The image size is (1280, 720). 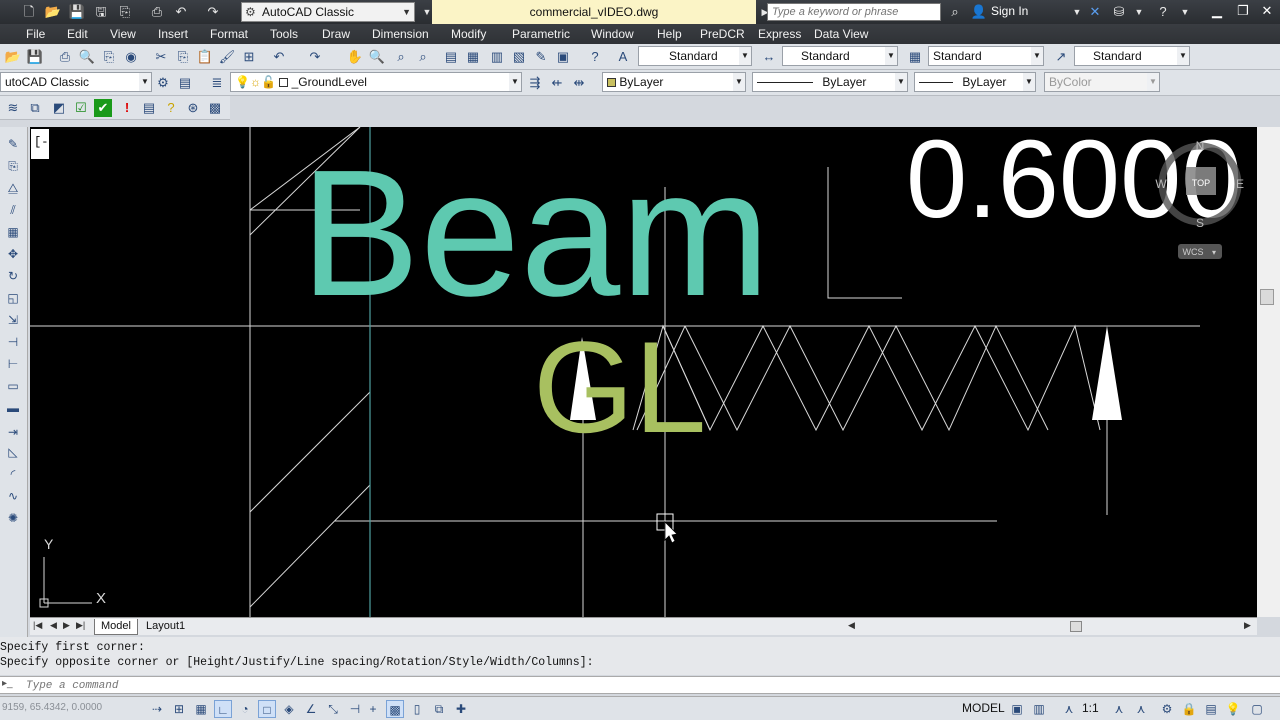 I want to click on chamfer-icon: ◺, so click(x=13, y=452).